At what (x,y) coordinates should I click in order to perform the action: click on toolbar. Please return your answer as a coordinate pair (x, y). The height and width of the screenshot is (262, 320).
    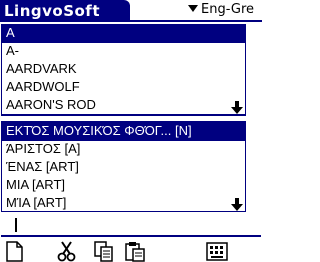
    Looking at the image, I should click on (131, 251).